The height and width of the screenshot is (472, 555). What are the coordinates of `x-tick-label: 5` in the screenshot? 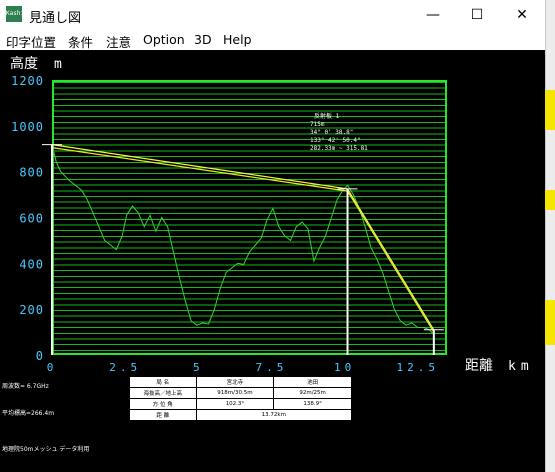 It's located at (198, 367).